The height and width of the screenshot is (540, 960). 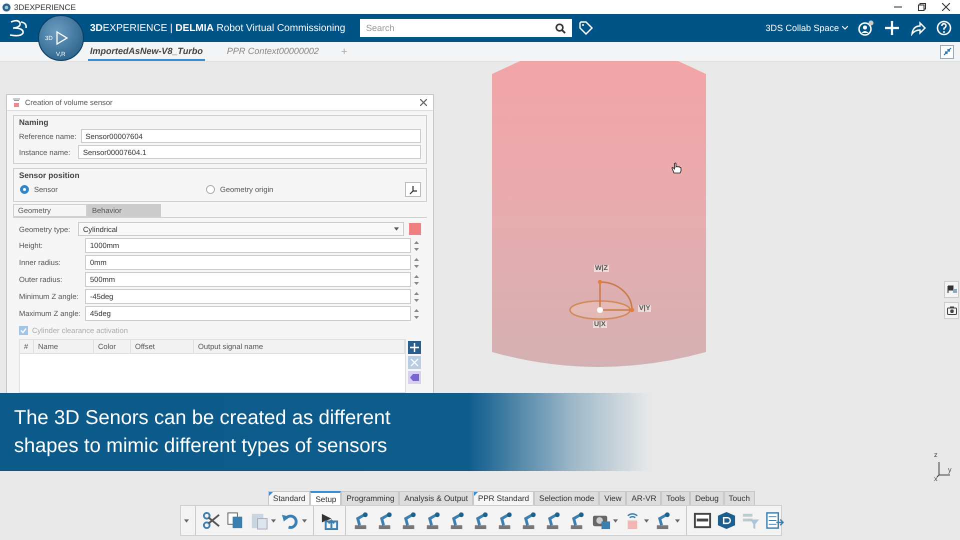 I want to click on search-icon, so click(x=560, y=28).